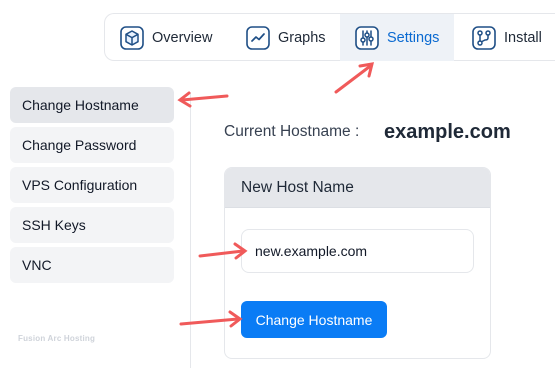  Describe the element at coordinates (37, 265) in the screenshot. I see `sidebar-item-label: VNC` at that location.